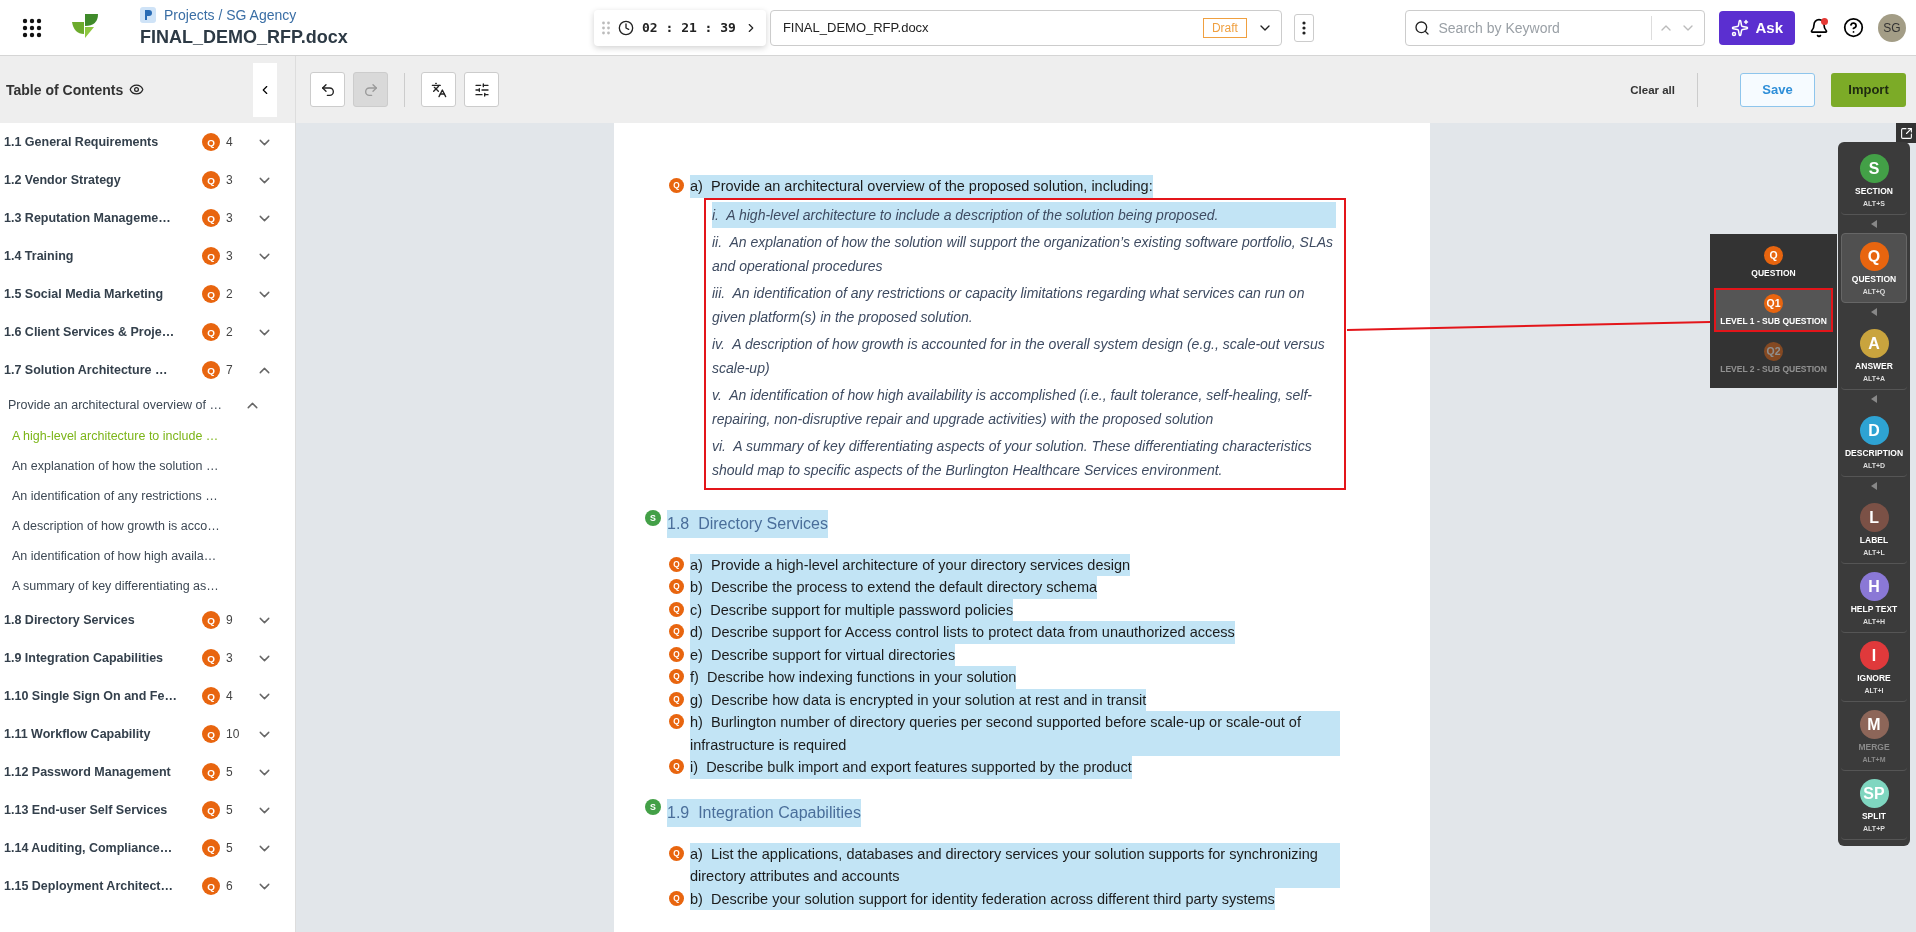 Image resolution: width=1916 pixels, height=932 pixels. I want to click on question-text: i) Describe bulk import and export features supported by the product, so click(911, 767).